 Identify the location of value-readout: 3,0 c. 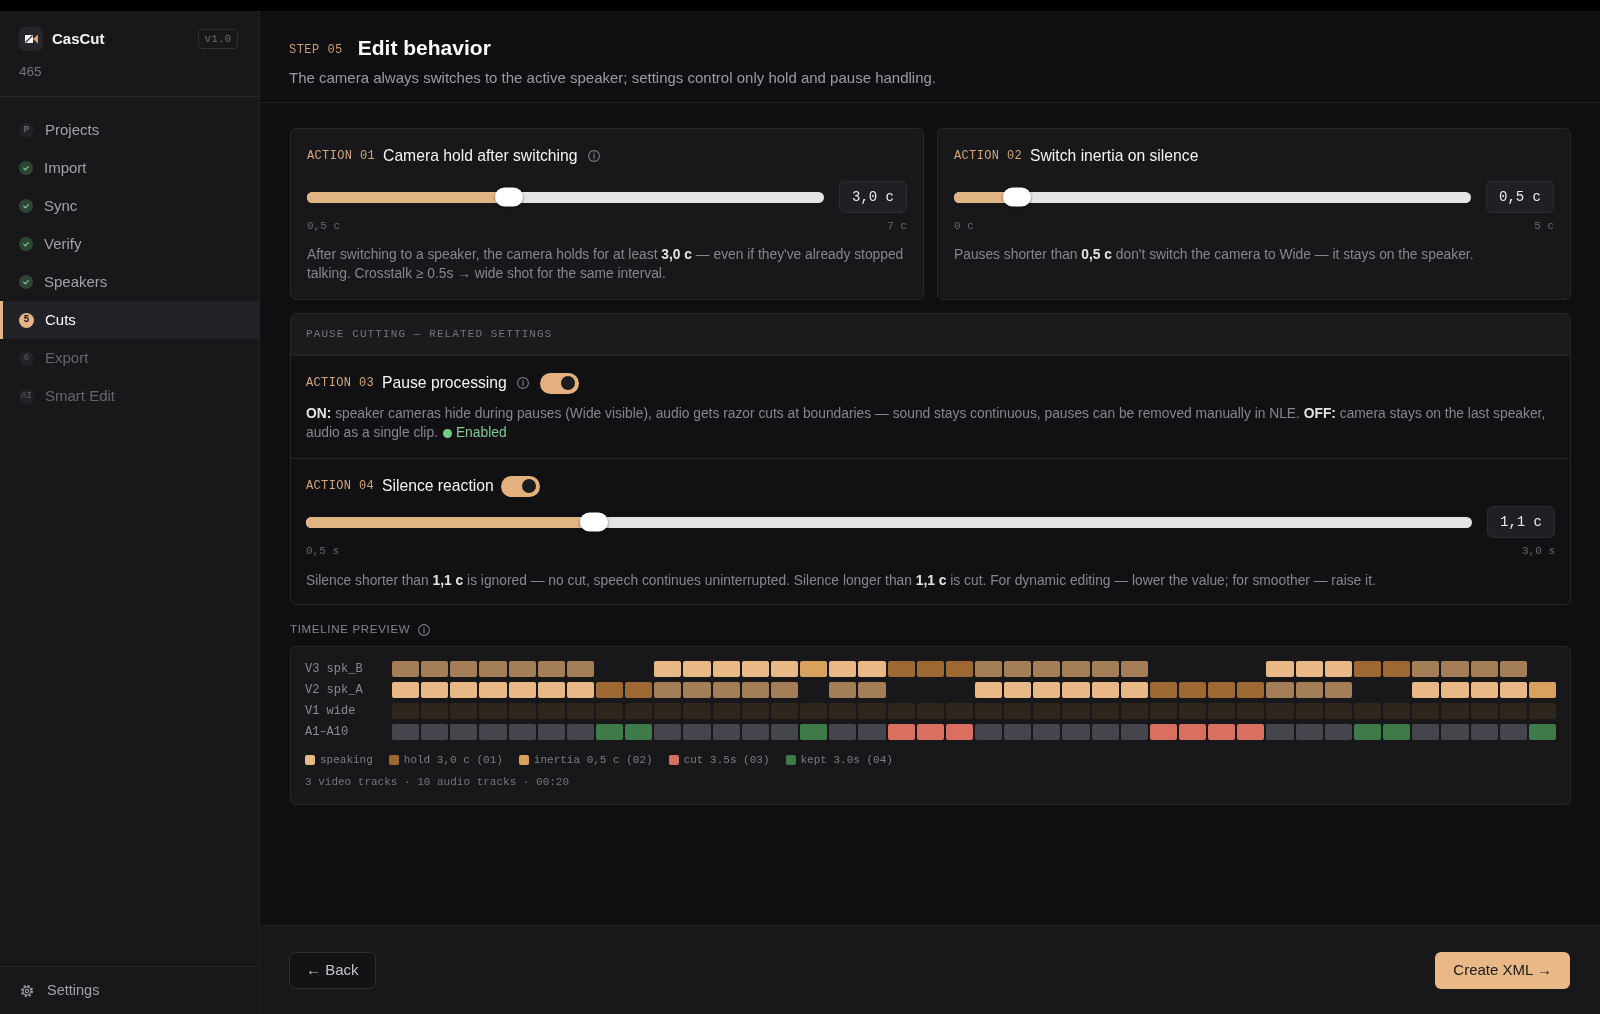
(873, 197).